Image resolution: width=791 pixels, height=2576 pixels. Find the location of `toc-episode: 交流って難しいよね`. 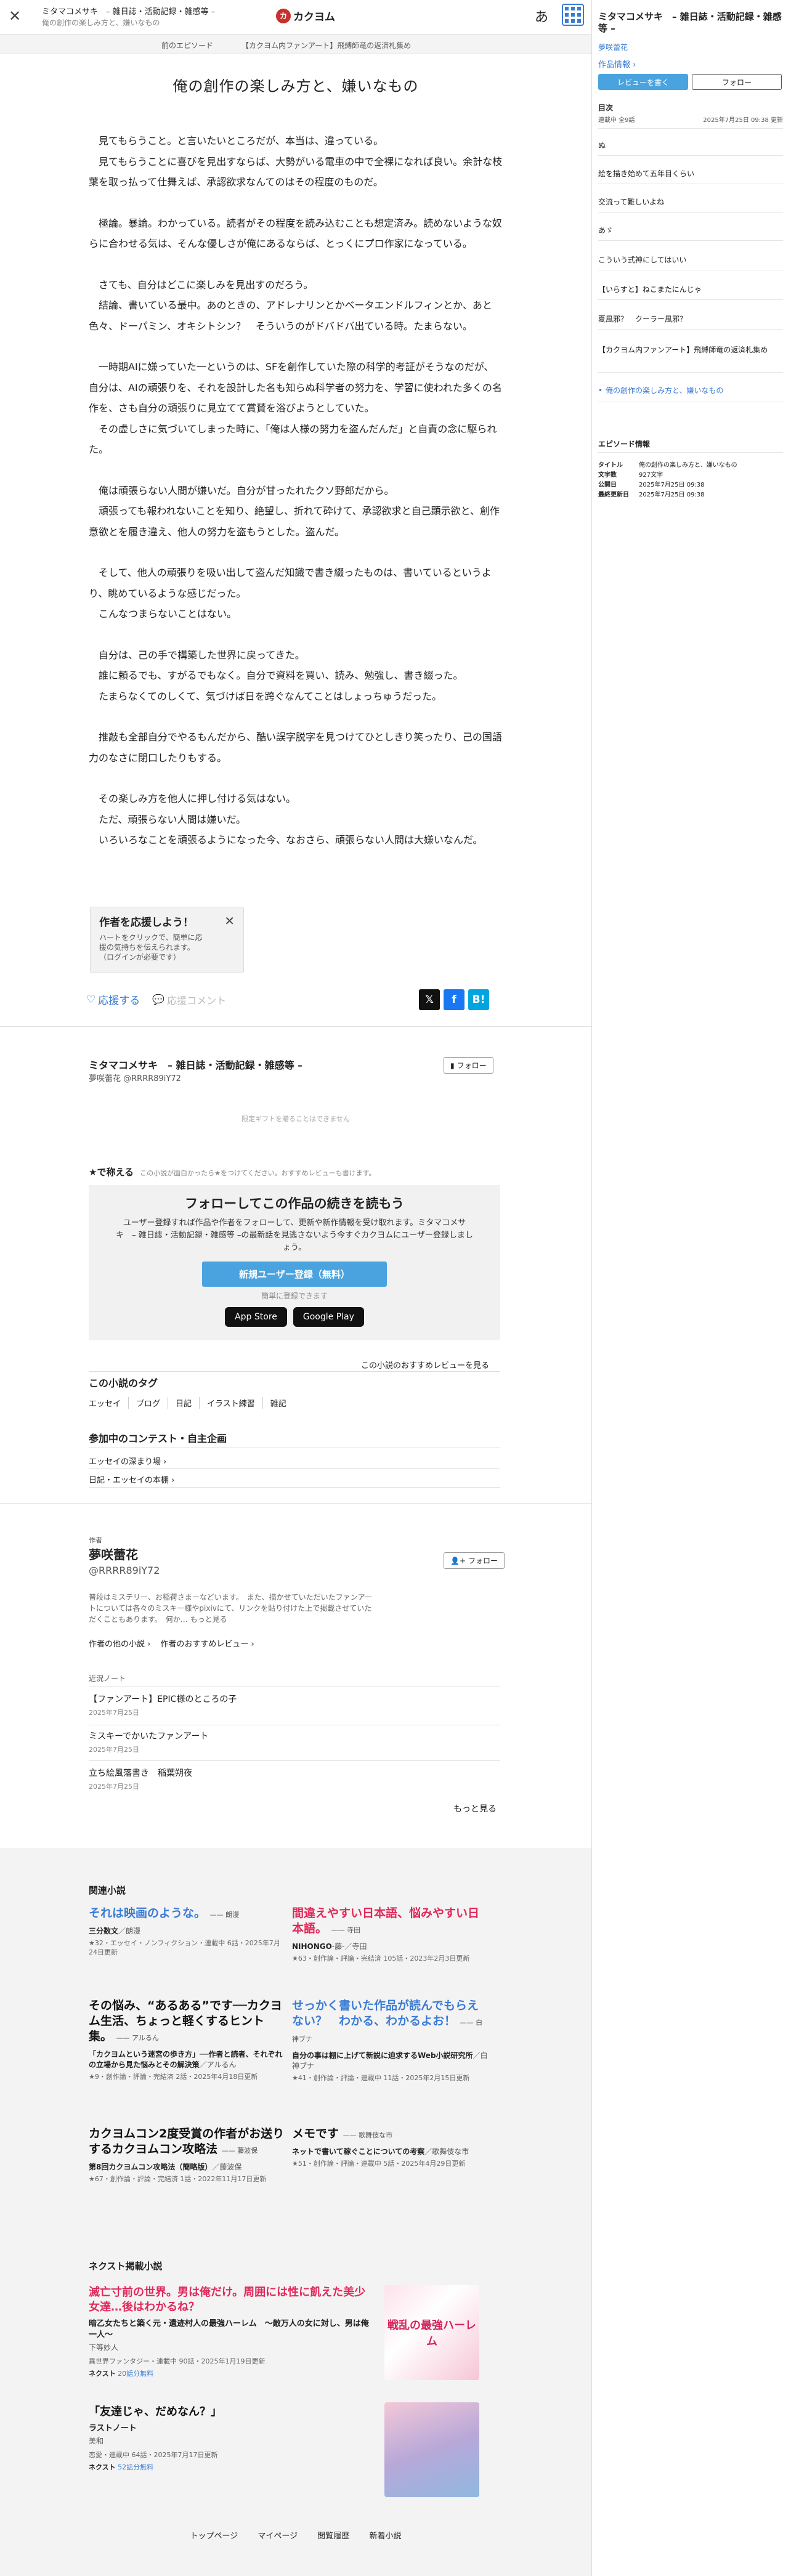

toc-episode: 交流って難しいよね is located at coordinates (690, 202).